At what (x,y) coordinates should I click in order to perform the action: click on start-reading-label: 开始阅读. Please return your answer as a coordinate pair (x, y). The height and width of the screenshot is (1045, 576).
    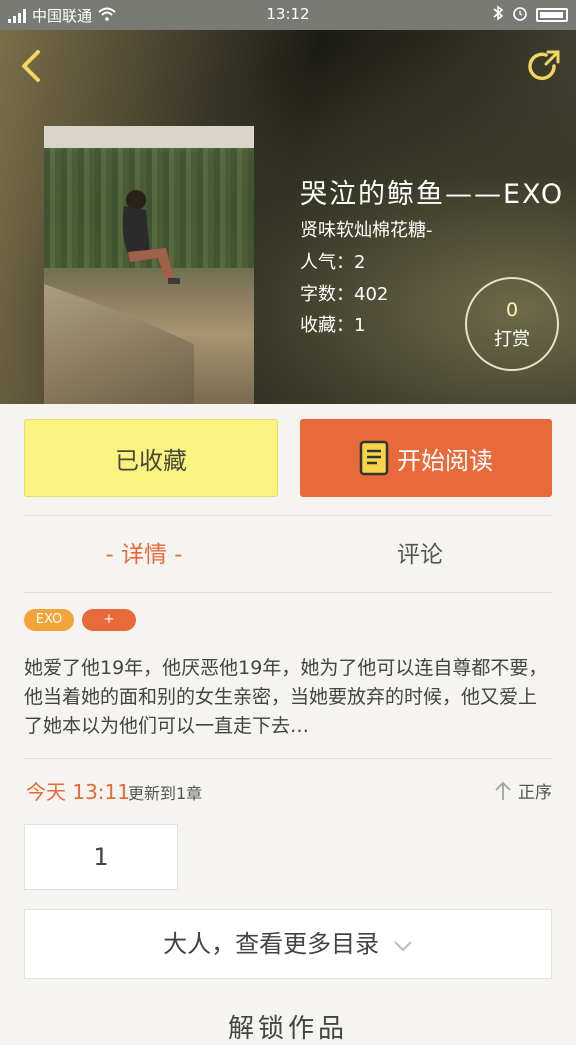
    Looking at the image, I should click on (445, 460).